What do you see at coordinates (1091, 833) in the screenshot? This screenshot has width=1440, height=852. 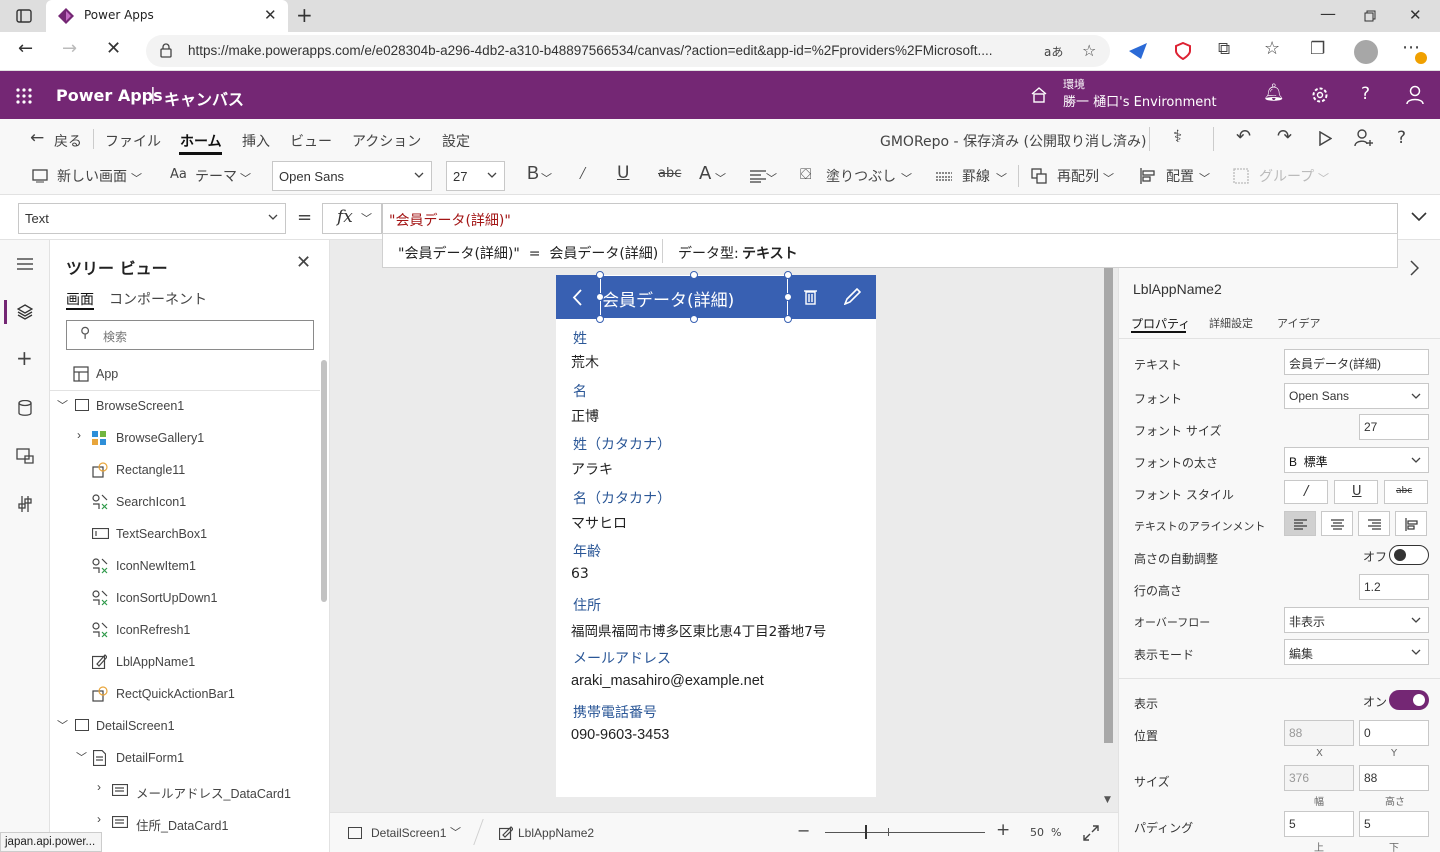 I see `fit-to-window-icon` at bounding box center [1091, 833].